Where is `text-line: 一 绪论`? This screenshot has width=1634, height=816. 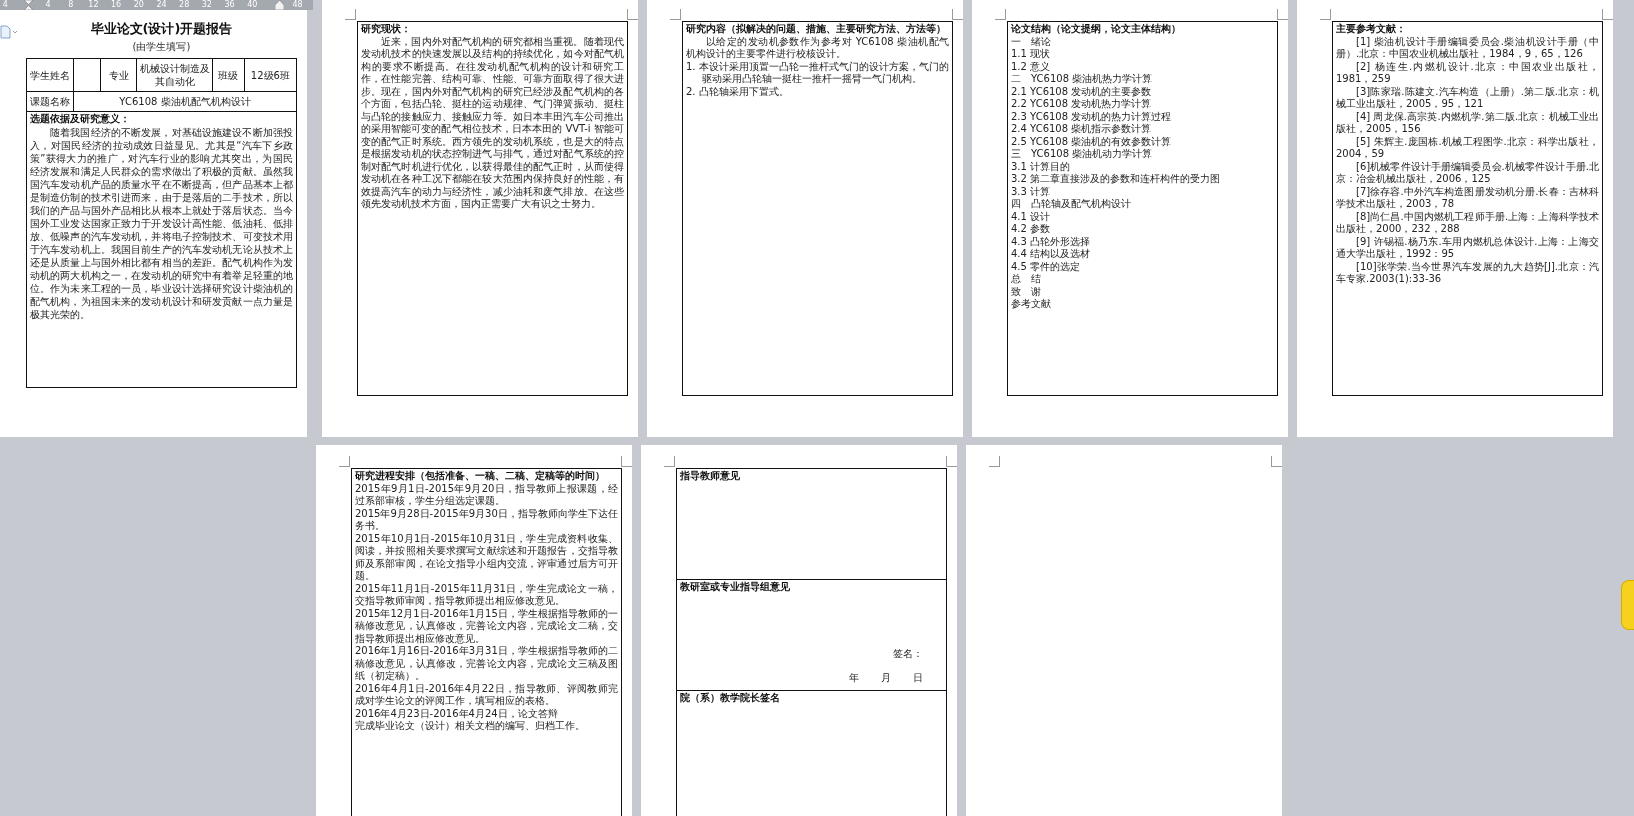 text-line: 一 绪论 is located at coordinates (1031, 41).